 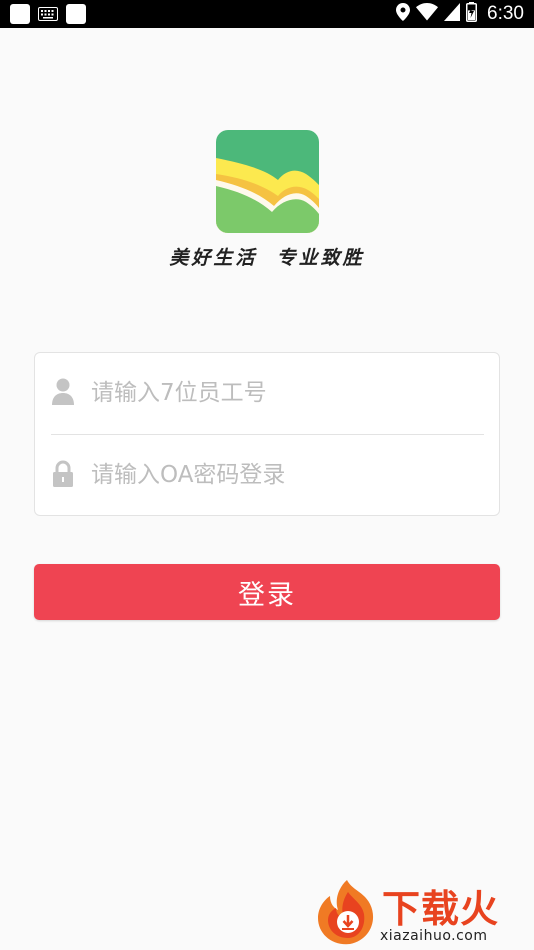 I want to click on keyboard-icon, so click(x=48, y=14).